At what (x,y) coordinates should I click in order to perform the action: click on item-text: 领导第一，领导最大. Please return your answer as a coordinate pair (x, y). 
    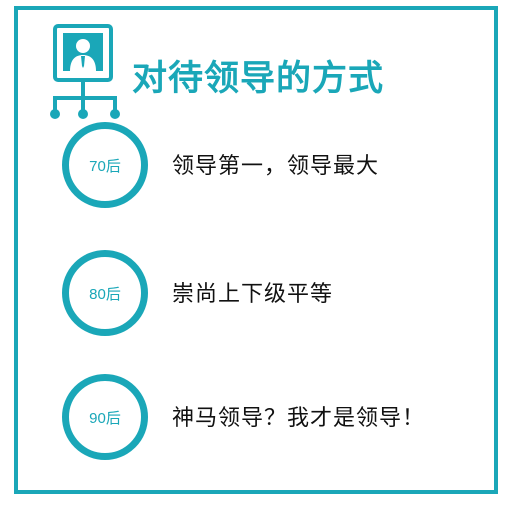
    Looking at the image, I should click on (276, 166).